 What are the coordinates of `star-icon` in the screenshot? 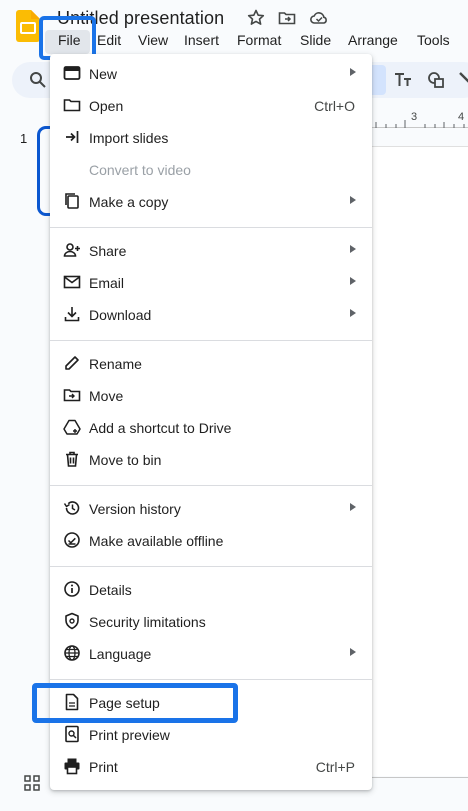 It's located at (256, 18).